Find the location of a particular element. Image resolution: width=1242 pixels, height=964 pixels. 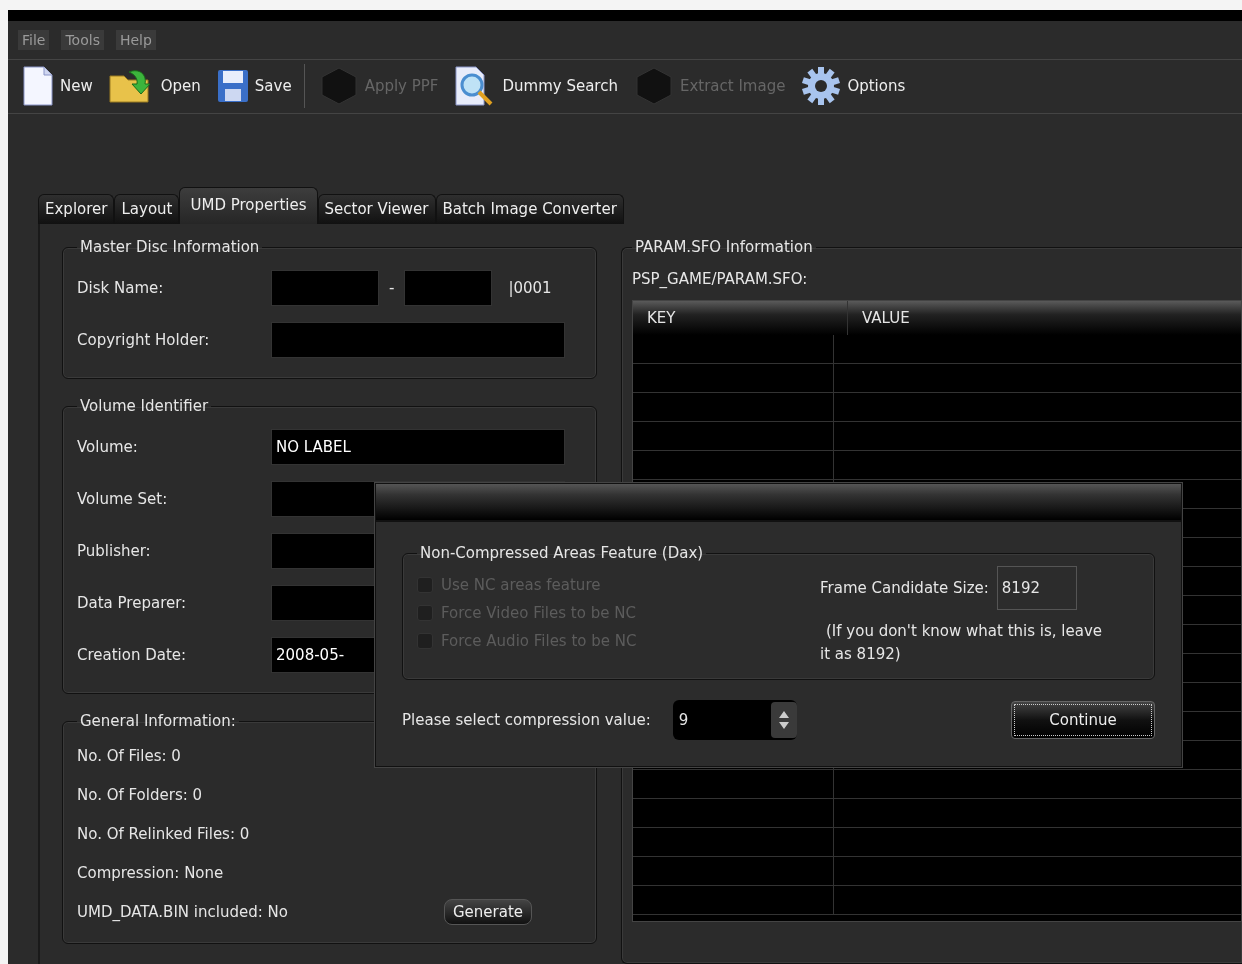

field-label: Publisher: is located at coordinates (114, 551).